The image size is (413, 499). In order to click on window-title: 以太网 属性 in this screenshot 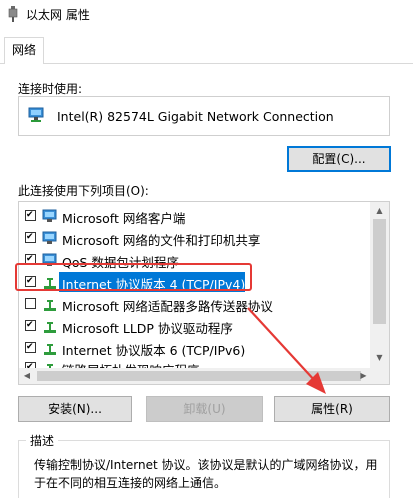, I will do `click(58, 15)`.